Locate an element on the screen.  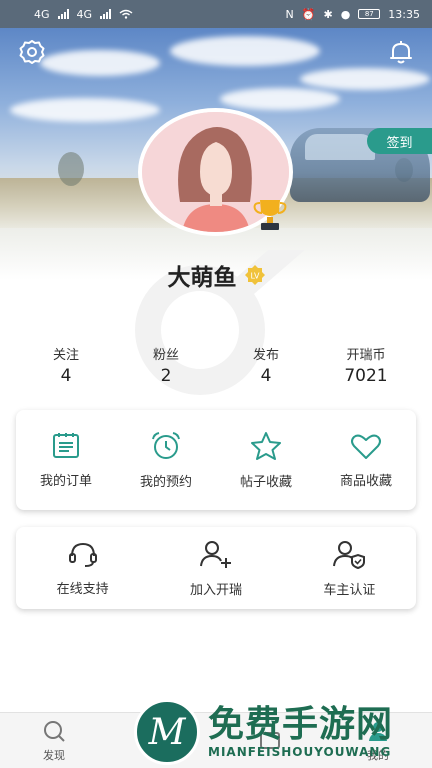
level-badge-text: LV is located at coordinates (255, 276).